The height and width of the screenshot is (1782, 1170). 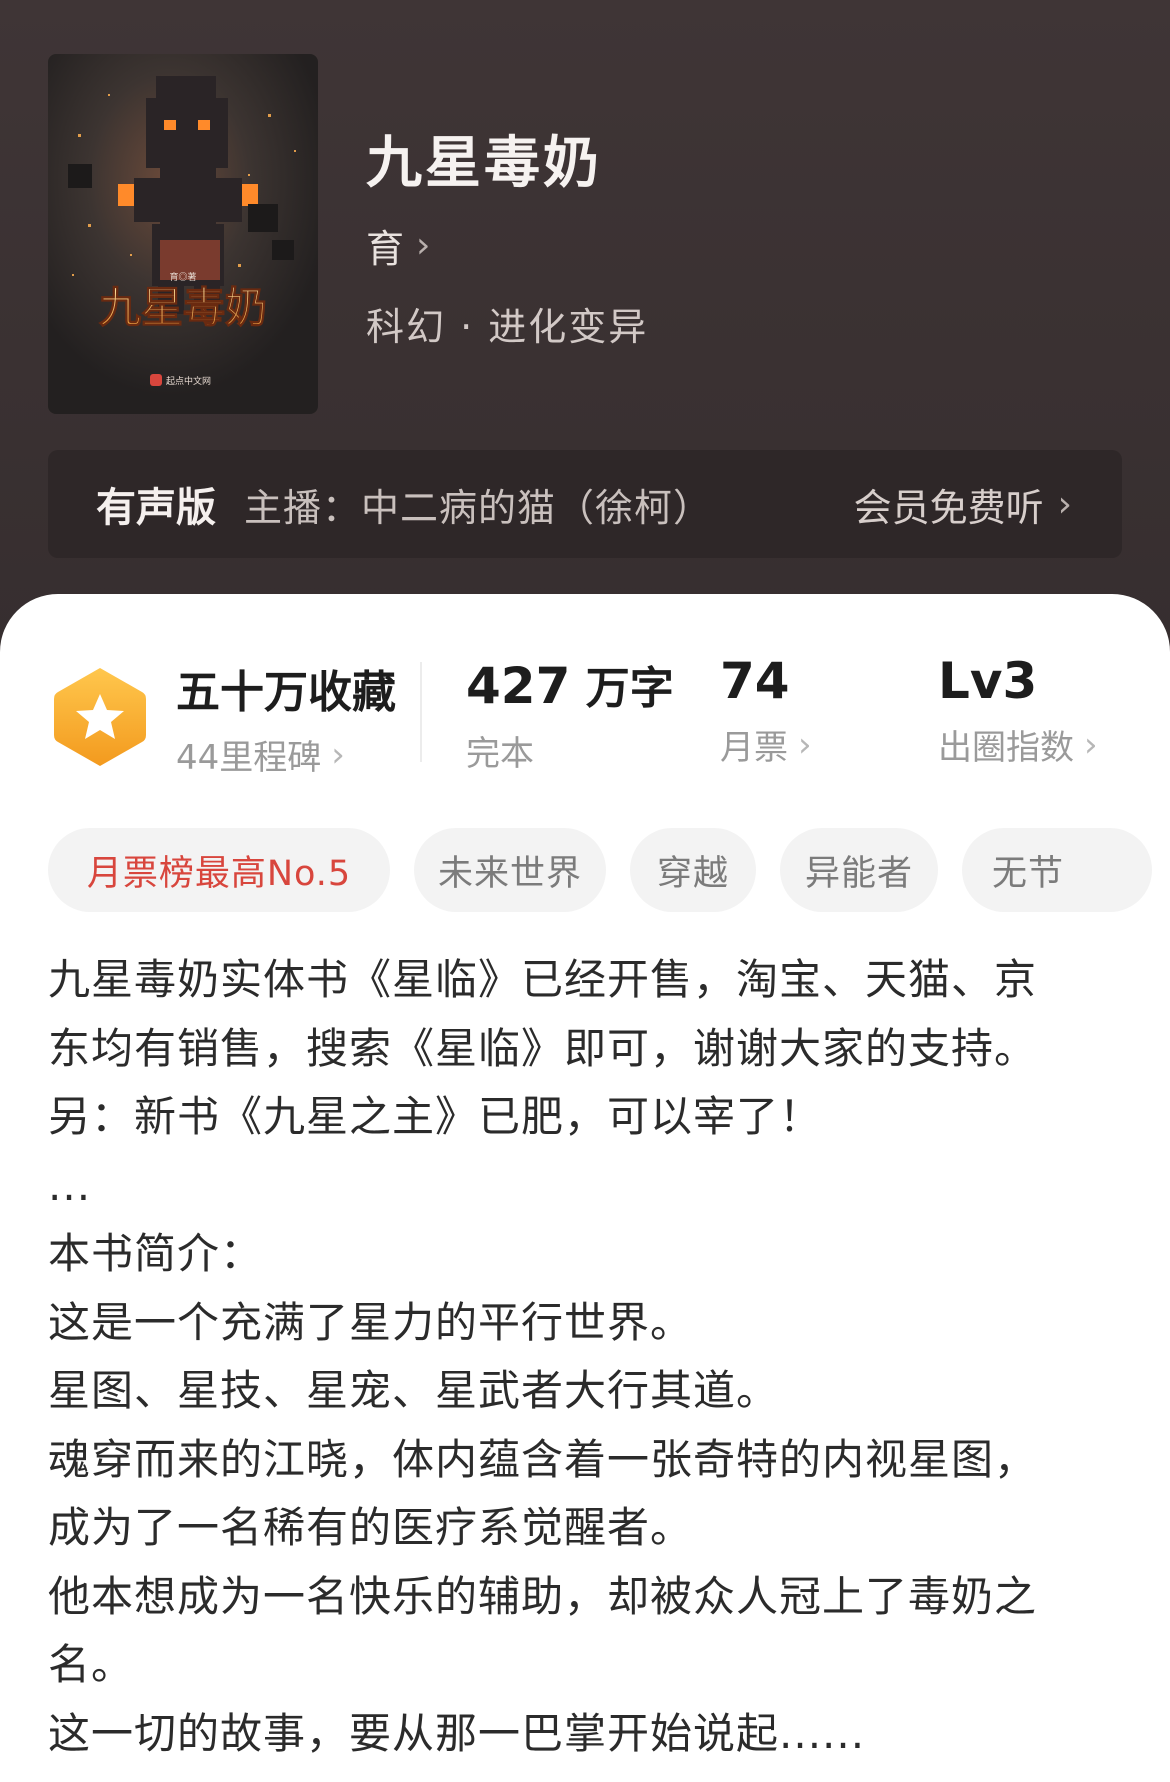 I want to click on audio-cta-label: 会员免费听, so click(x=948, y=507).